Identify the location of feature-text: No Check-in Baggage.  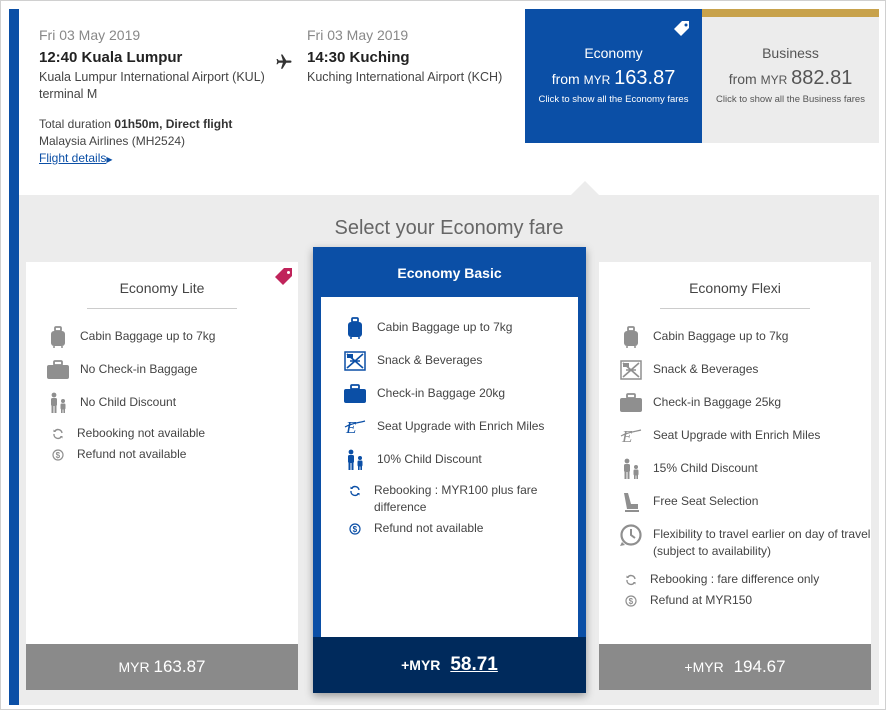
(139, 369).